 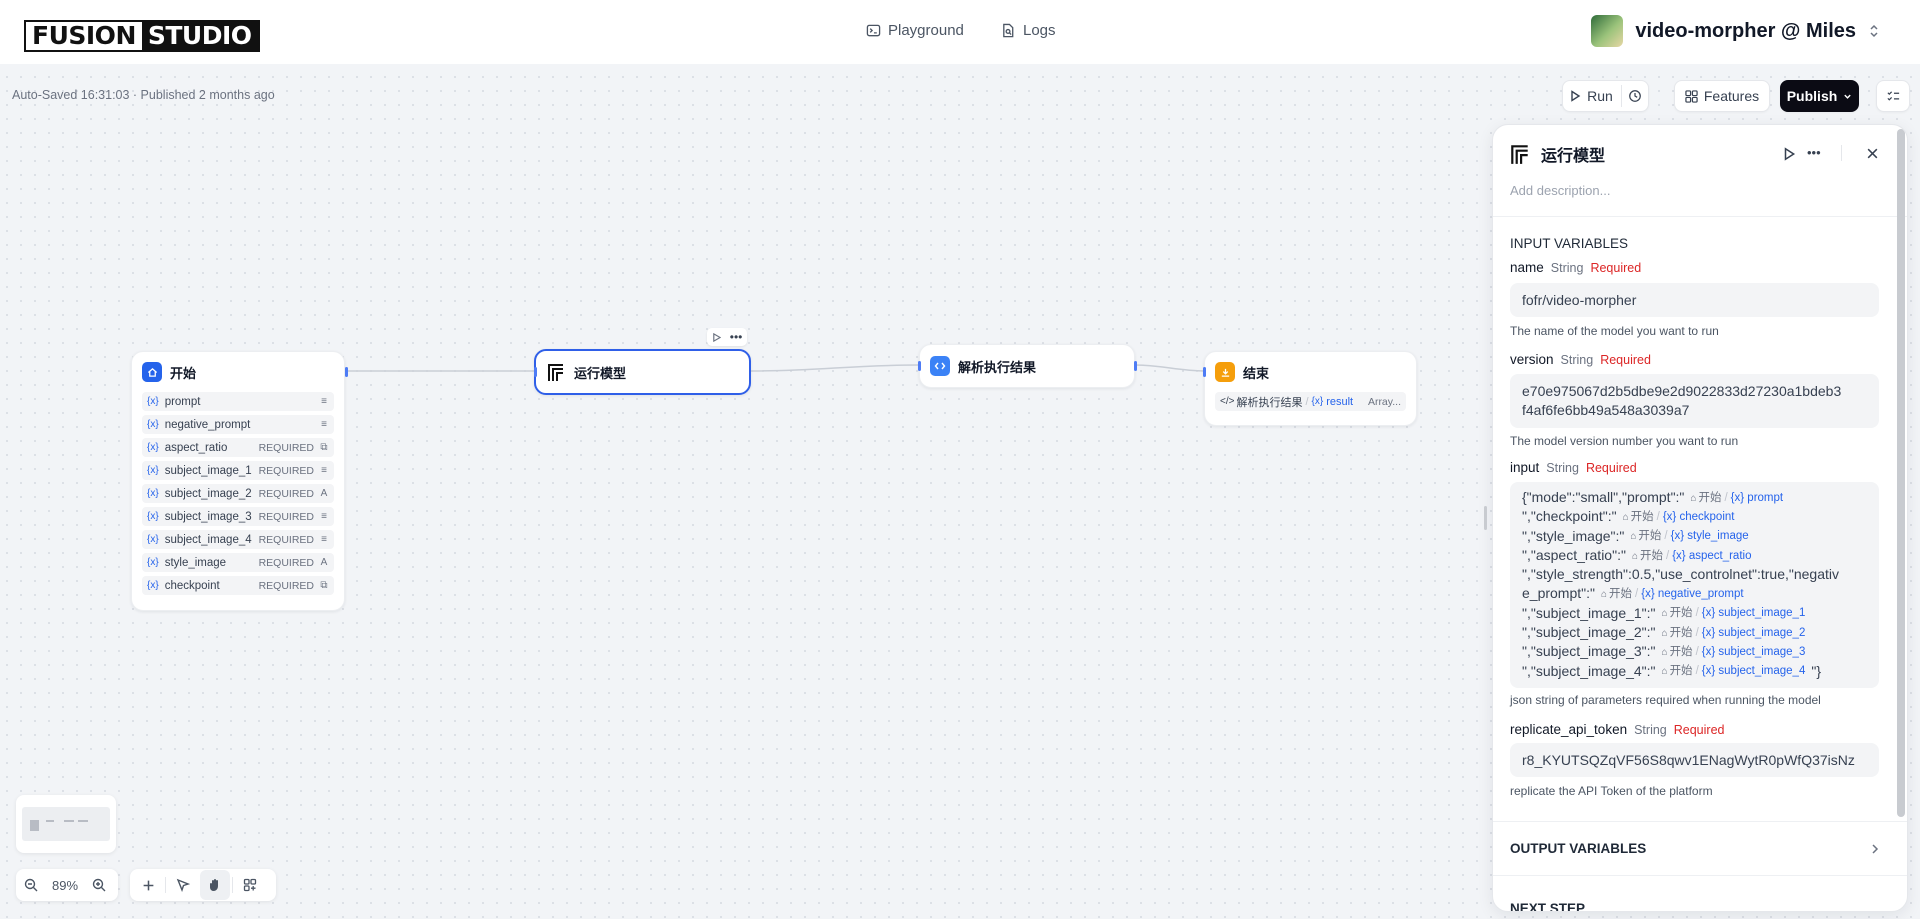 I want to click on zoom-level: 89%, so click(x=65, y=885).